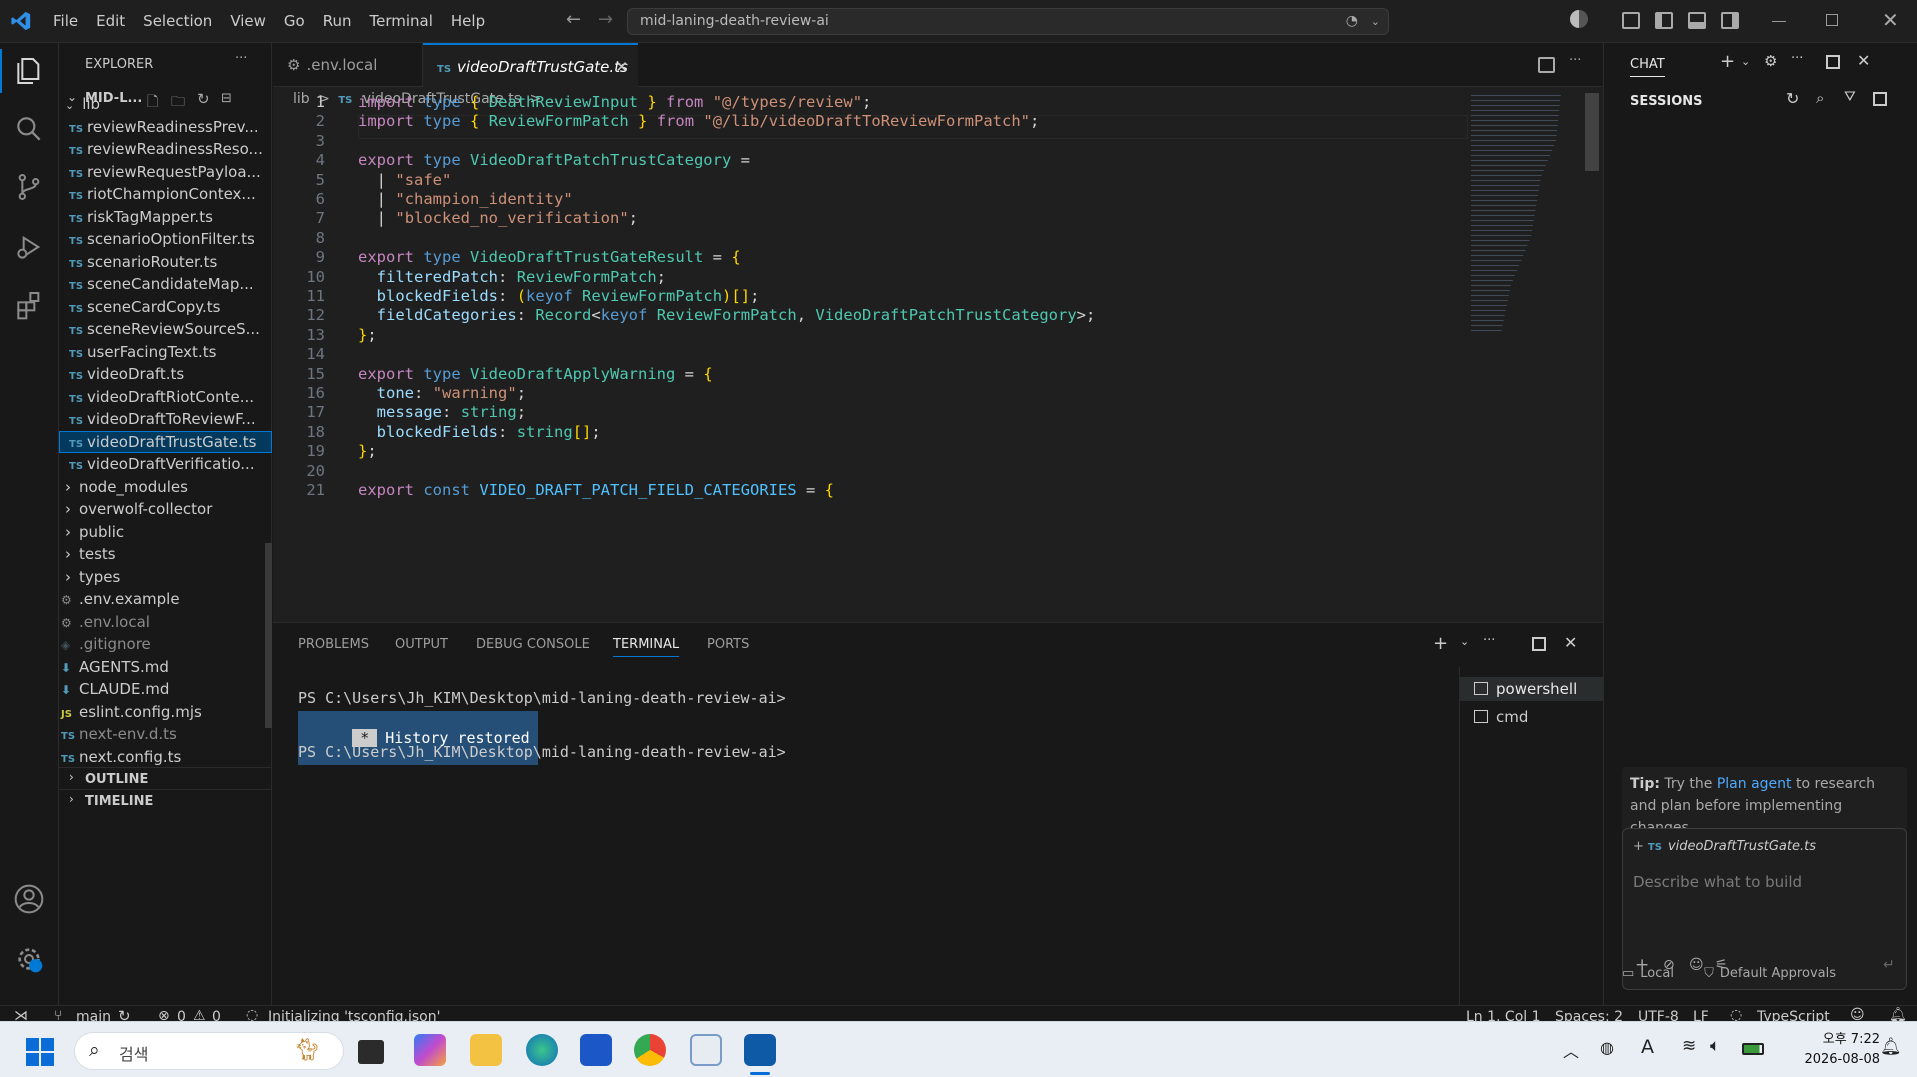  What do you see at coordinates (1797, 58) in the screenshot?
I see `chat-more-icon: ···` at bounding box center [1797, 58].